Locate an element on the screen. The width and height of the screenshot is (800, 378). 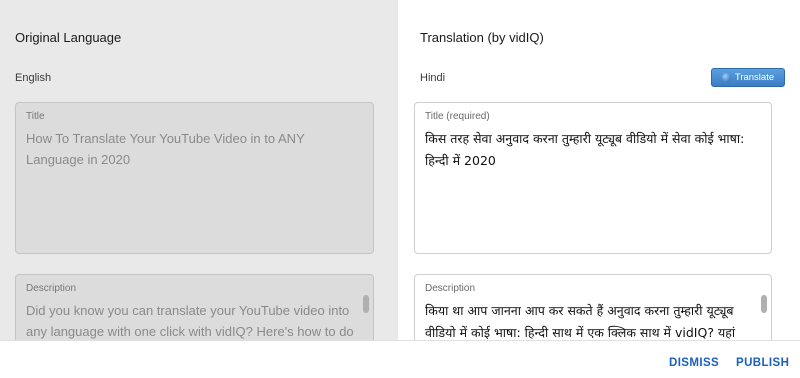
original-language-heading: Original Language is located at coordinates (68, 37).